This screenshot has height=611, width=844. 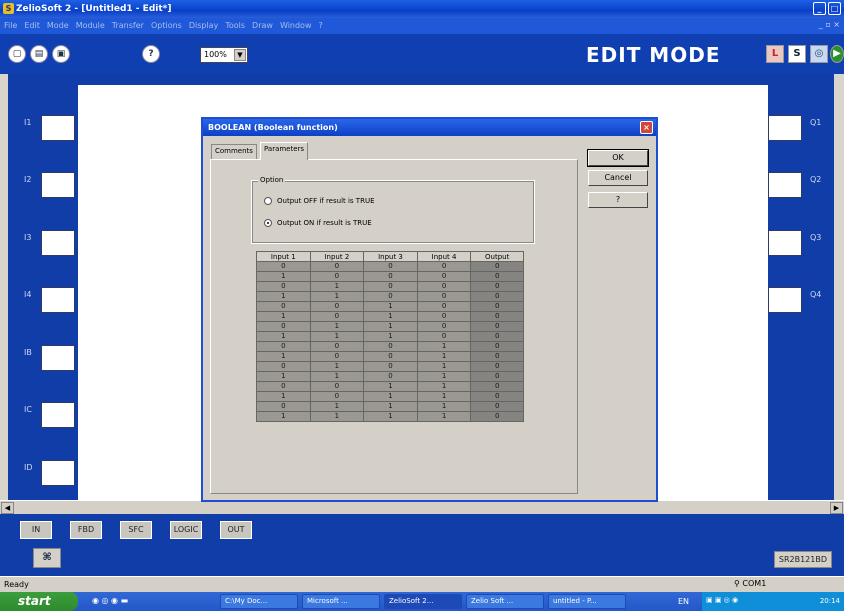 What do you see at coordinates (618, 158) in the screenshot?
I see `ok-button: OK` at bounding box center [618, 158].